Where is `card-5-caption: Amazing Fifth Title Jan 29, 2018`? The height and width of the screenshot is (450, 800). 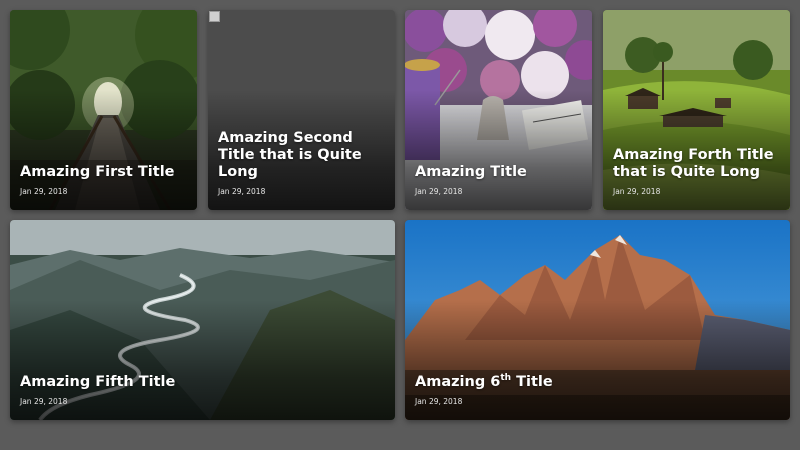
card-5-caption: Amazing Fifth Title Jan 29, 2018 is located at coordinates (202, 390).